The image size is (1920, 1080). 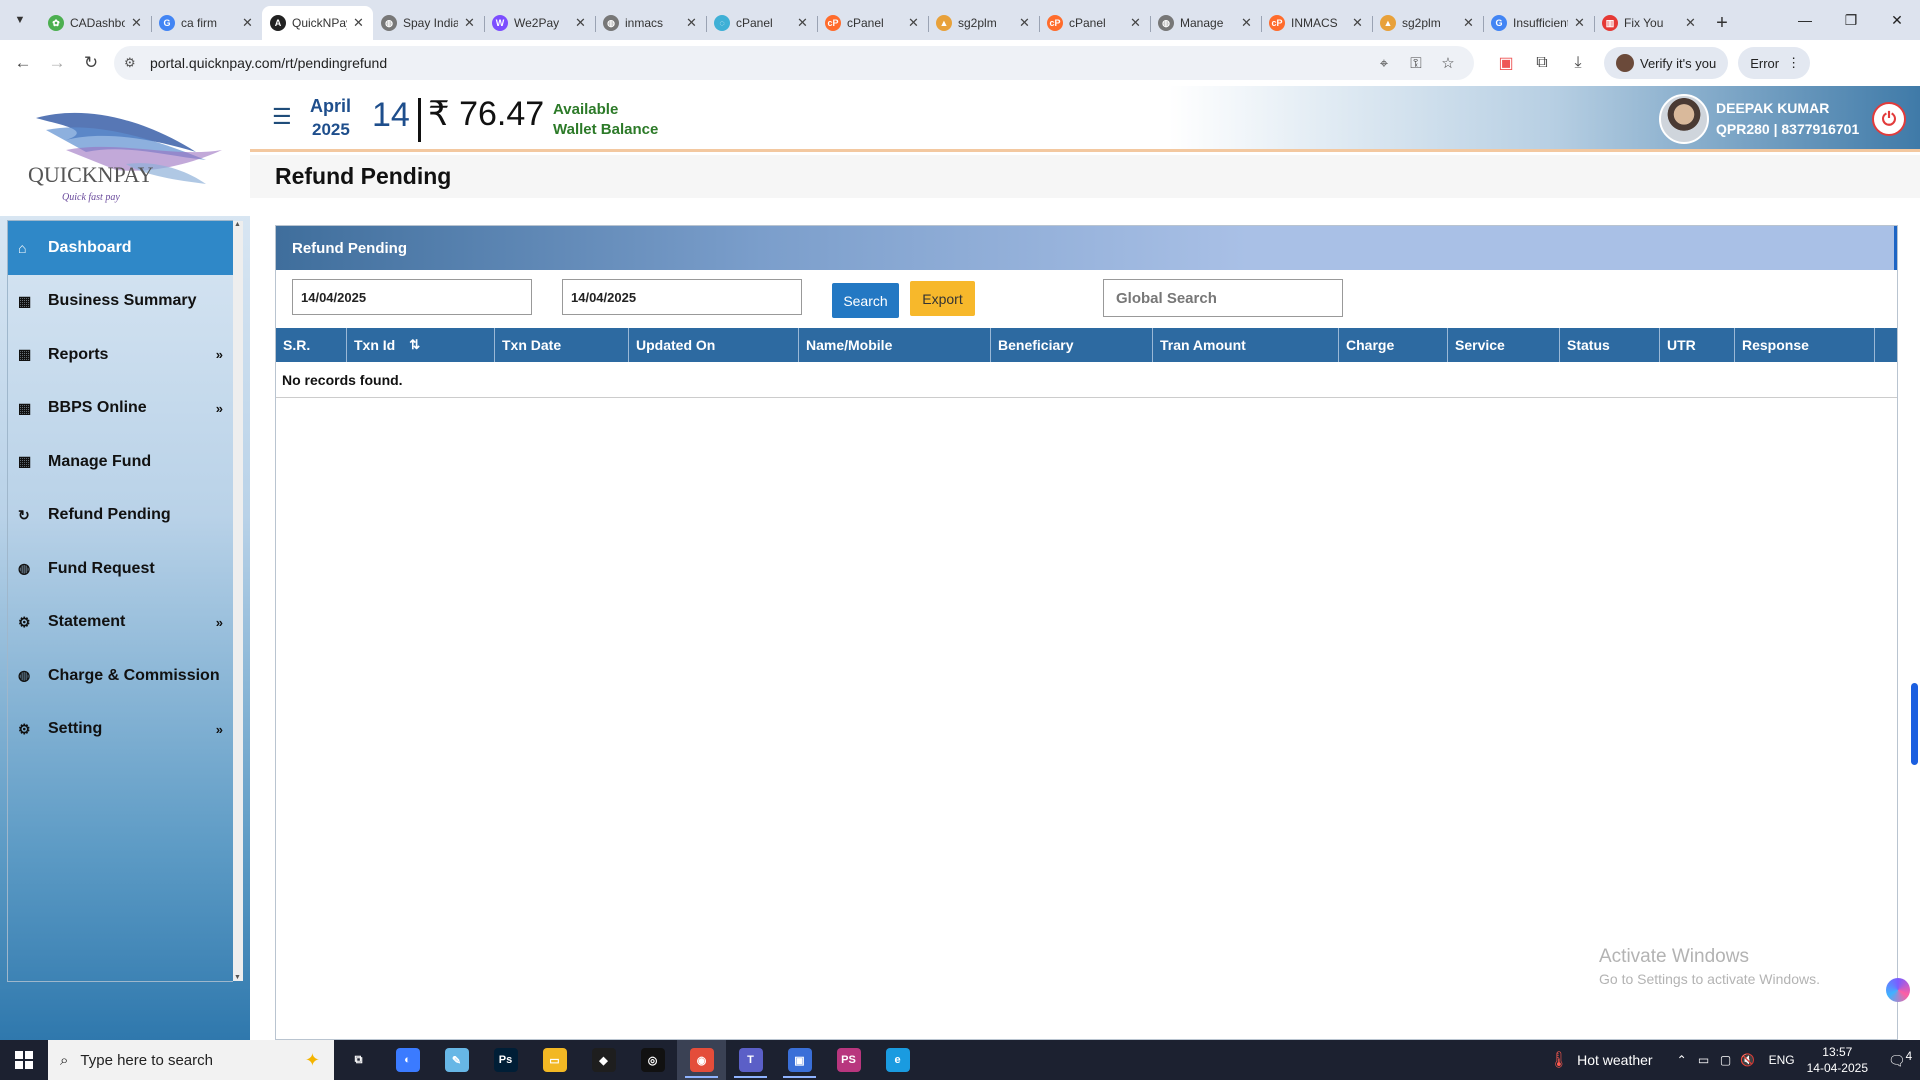 What do you see at coordinates (120, 516) in the screenshot?
I see `sidebar-item-refund-pending: ↻ Refund Pending` at bounding box center [120, 516].